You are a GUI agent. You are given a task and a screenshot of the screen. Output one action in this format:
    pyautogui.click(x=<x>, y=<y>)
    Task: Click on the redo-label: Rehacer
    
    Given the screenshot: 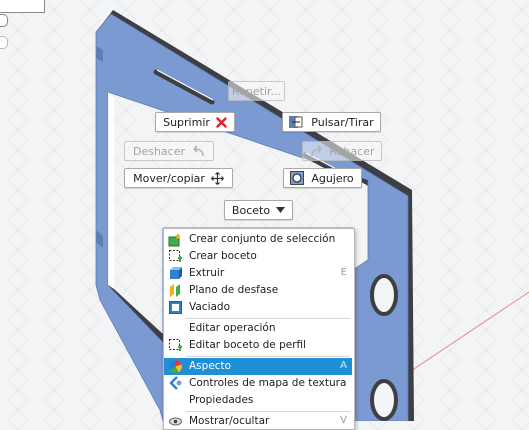 What is the action you would take?
    pyautogui.click(x=352, y=151)
    